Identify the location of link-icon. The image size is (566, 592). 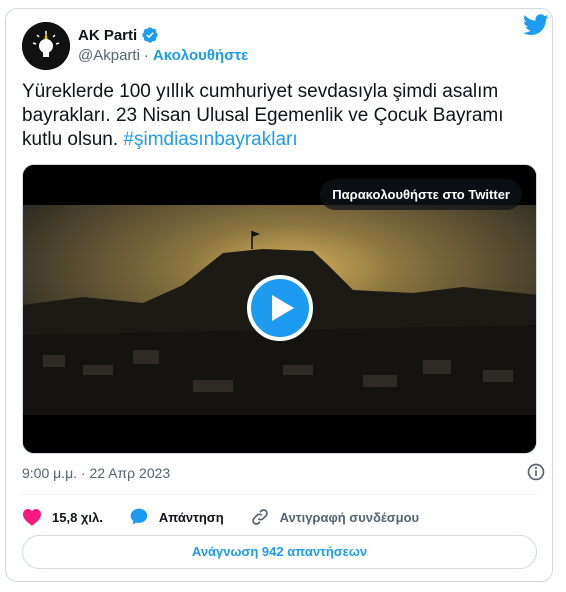
(259, 517).